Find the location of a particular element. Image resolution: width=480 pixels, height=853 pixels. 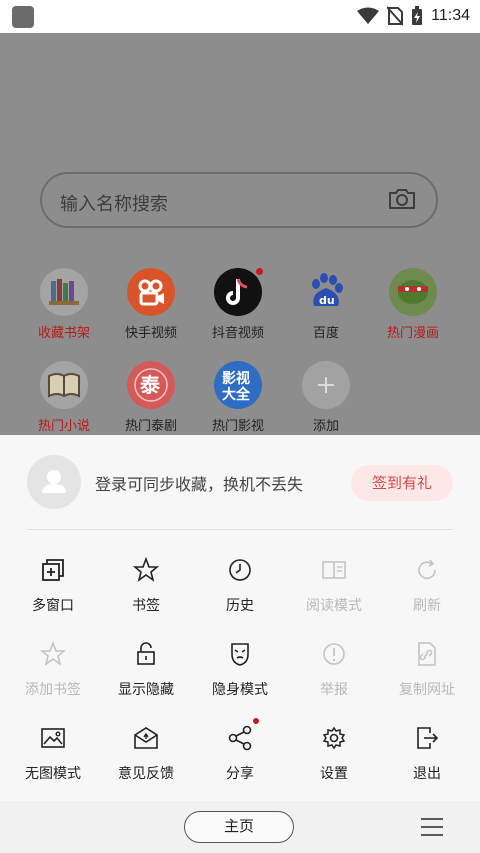

lock-icon is located at coordinates (146, 653).